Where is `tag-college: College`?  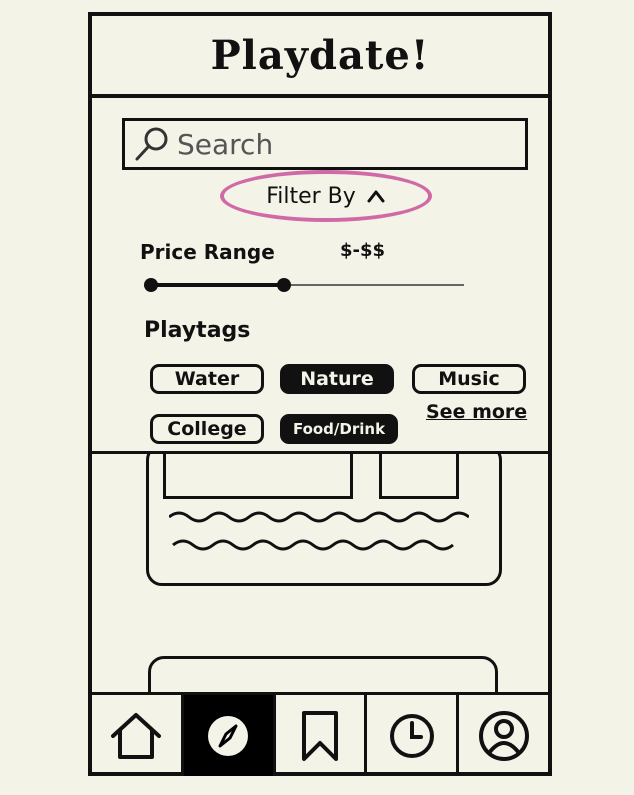 tag-college: College is located at coordinates (207, 429).